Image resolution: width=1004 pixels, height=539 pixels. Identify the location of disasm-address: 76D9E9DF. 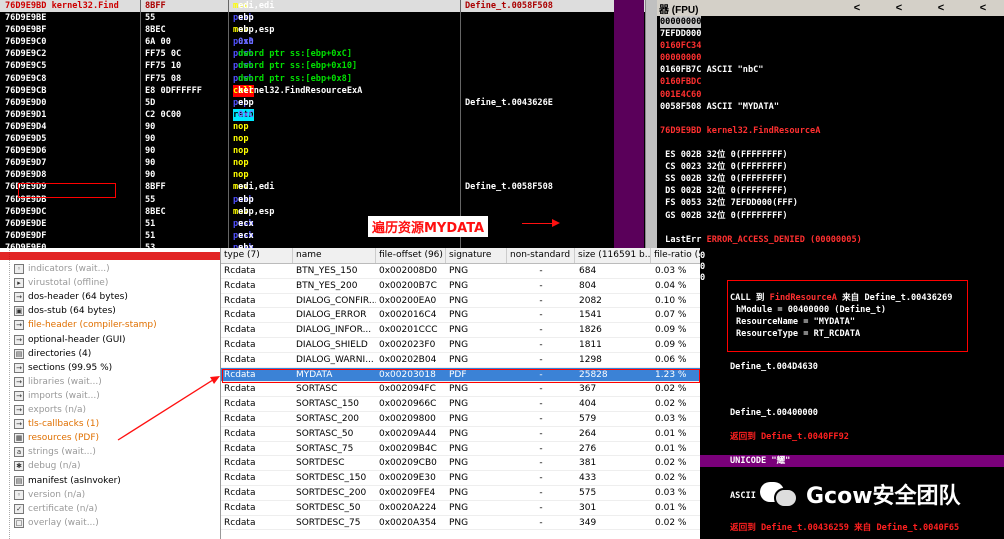
(26, 235).